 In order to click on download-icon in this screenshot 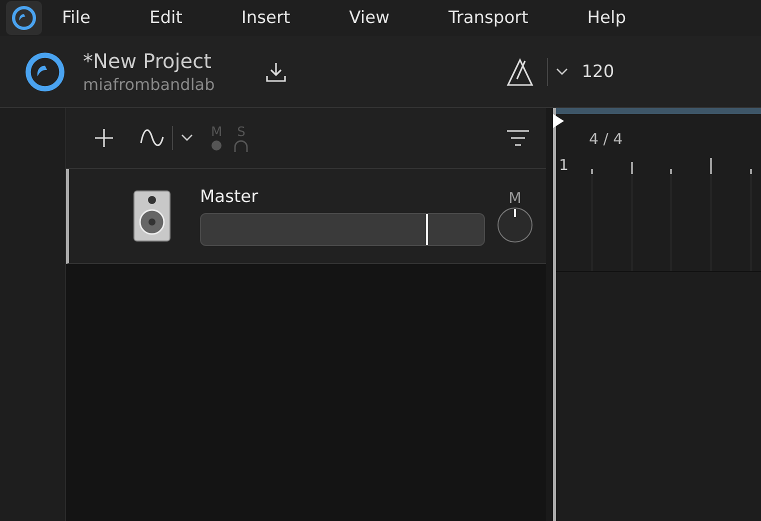, I will do `click(275, 71)`.